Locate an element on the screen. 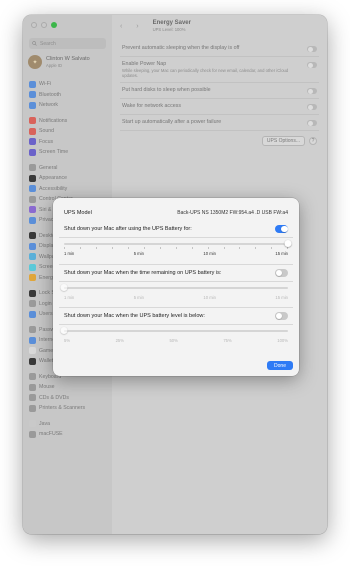 The height and width of the screenshot is (566, 350). sidebar-item-label: Accessibility is located at coordinates (53, 188).